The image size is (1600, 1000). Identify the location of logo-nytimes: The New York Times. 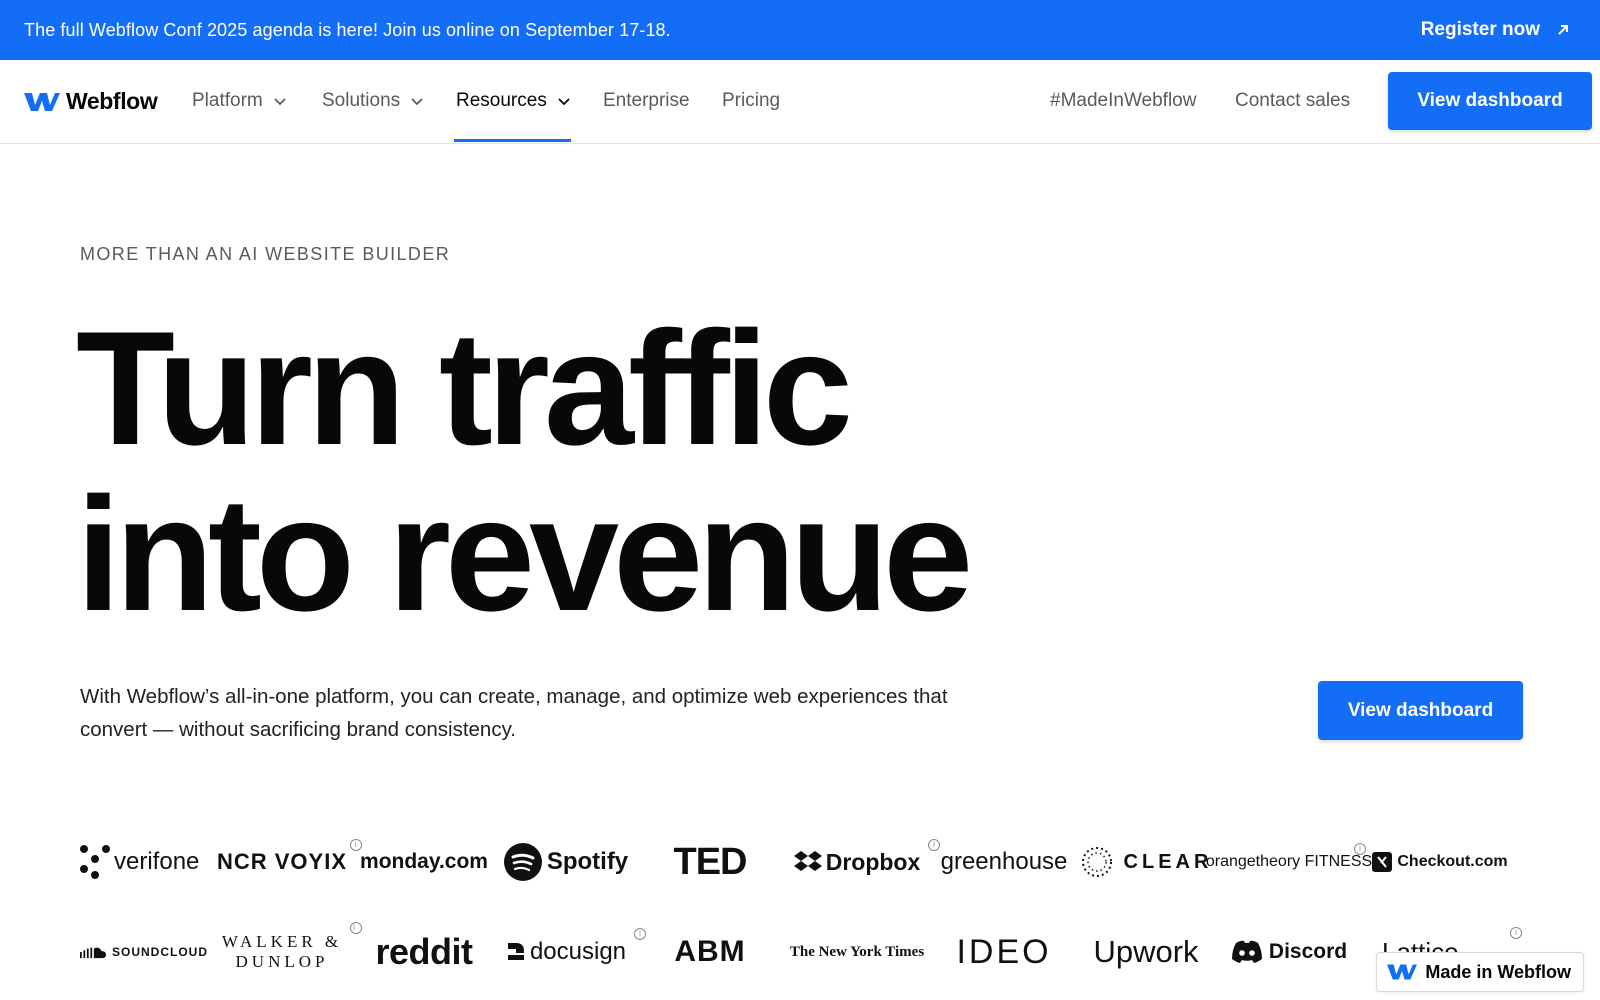
(857, 951).